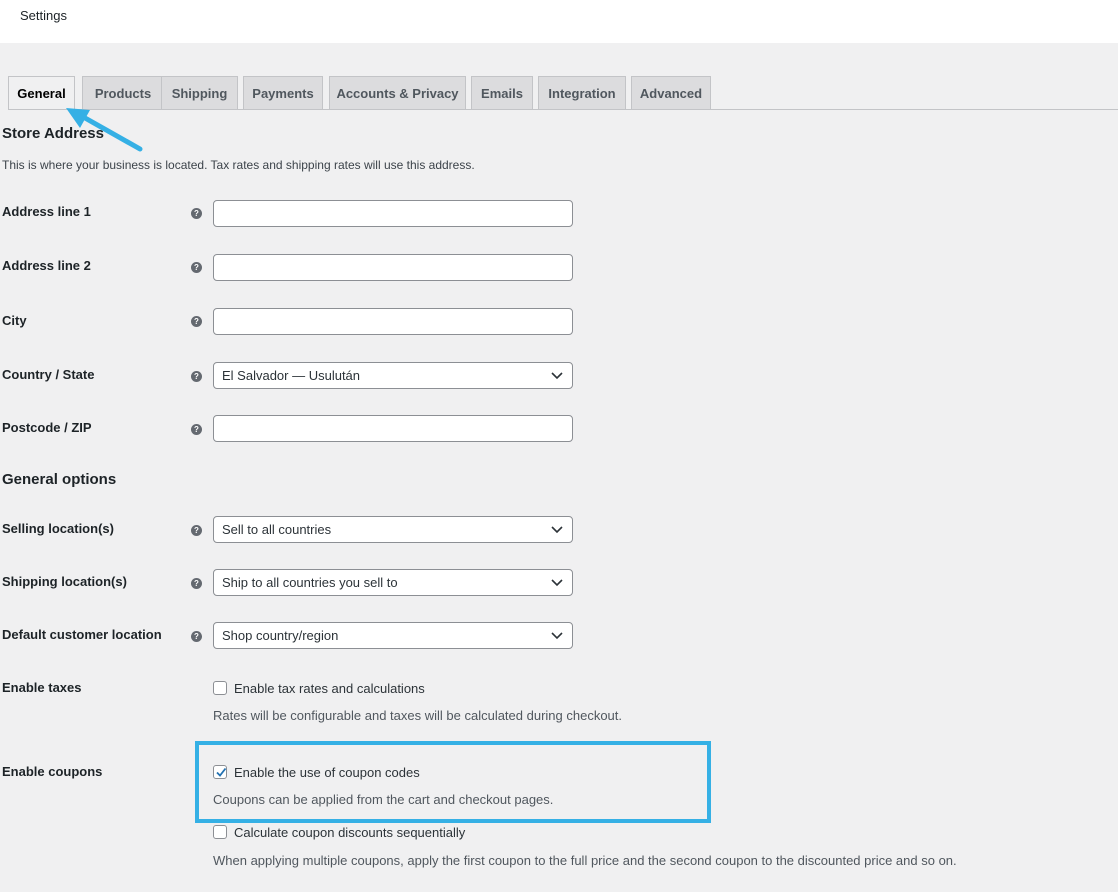 Image resolution: width=1118 pixels, height=892 pixels. Describe the element at coordinates (393, 428) in the screenshot. I see `postcode-input` at that location.